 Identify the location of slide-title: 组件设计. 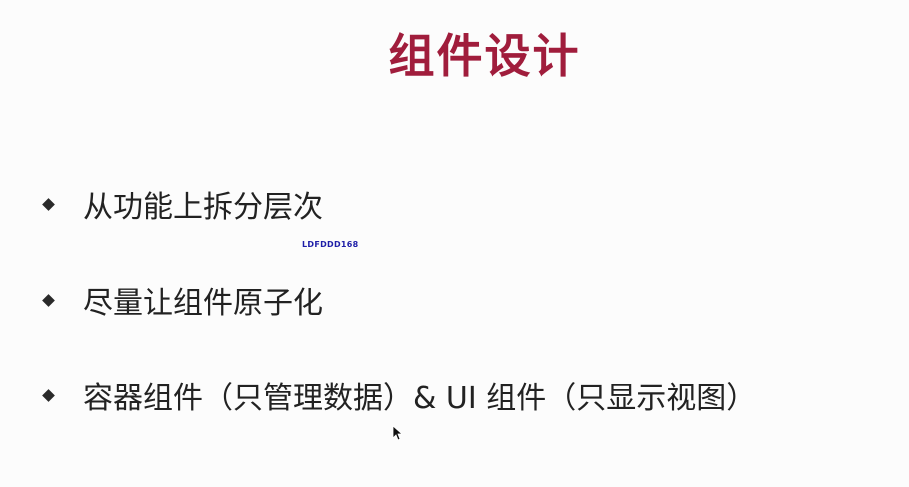
(484, 56).